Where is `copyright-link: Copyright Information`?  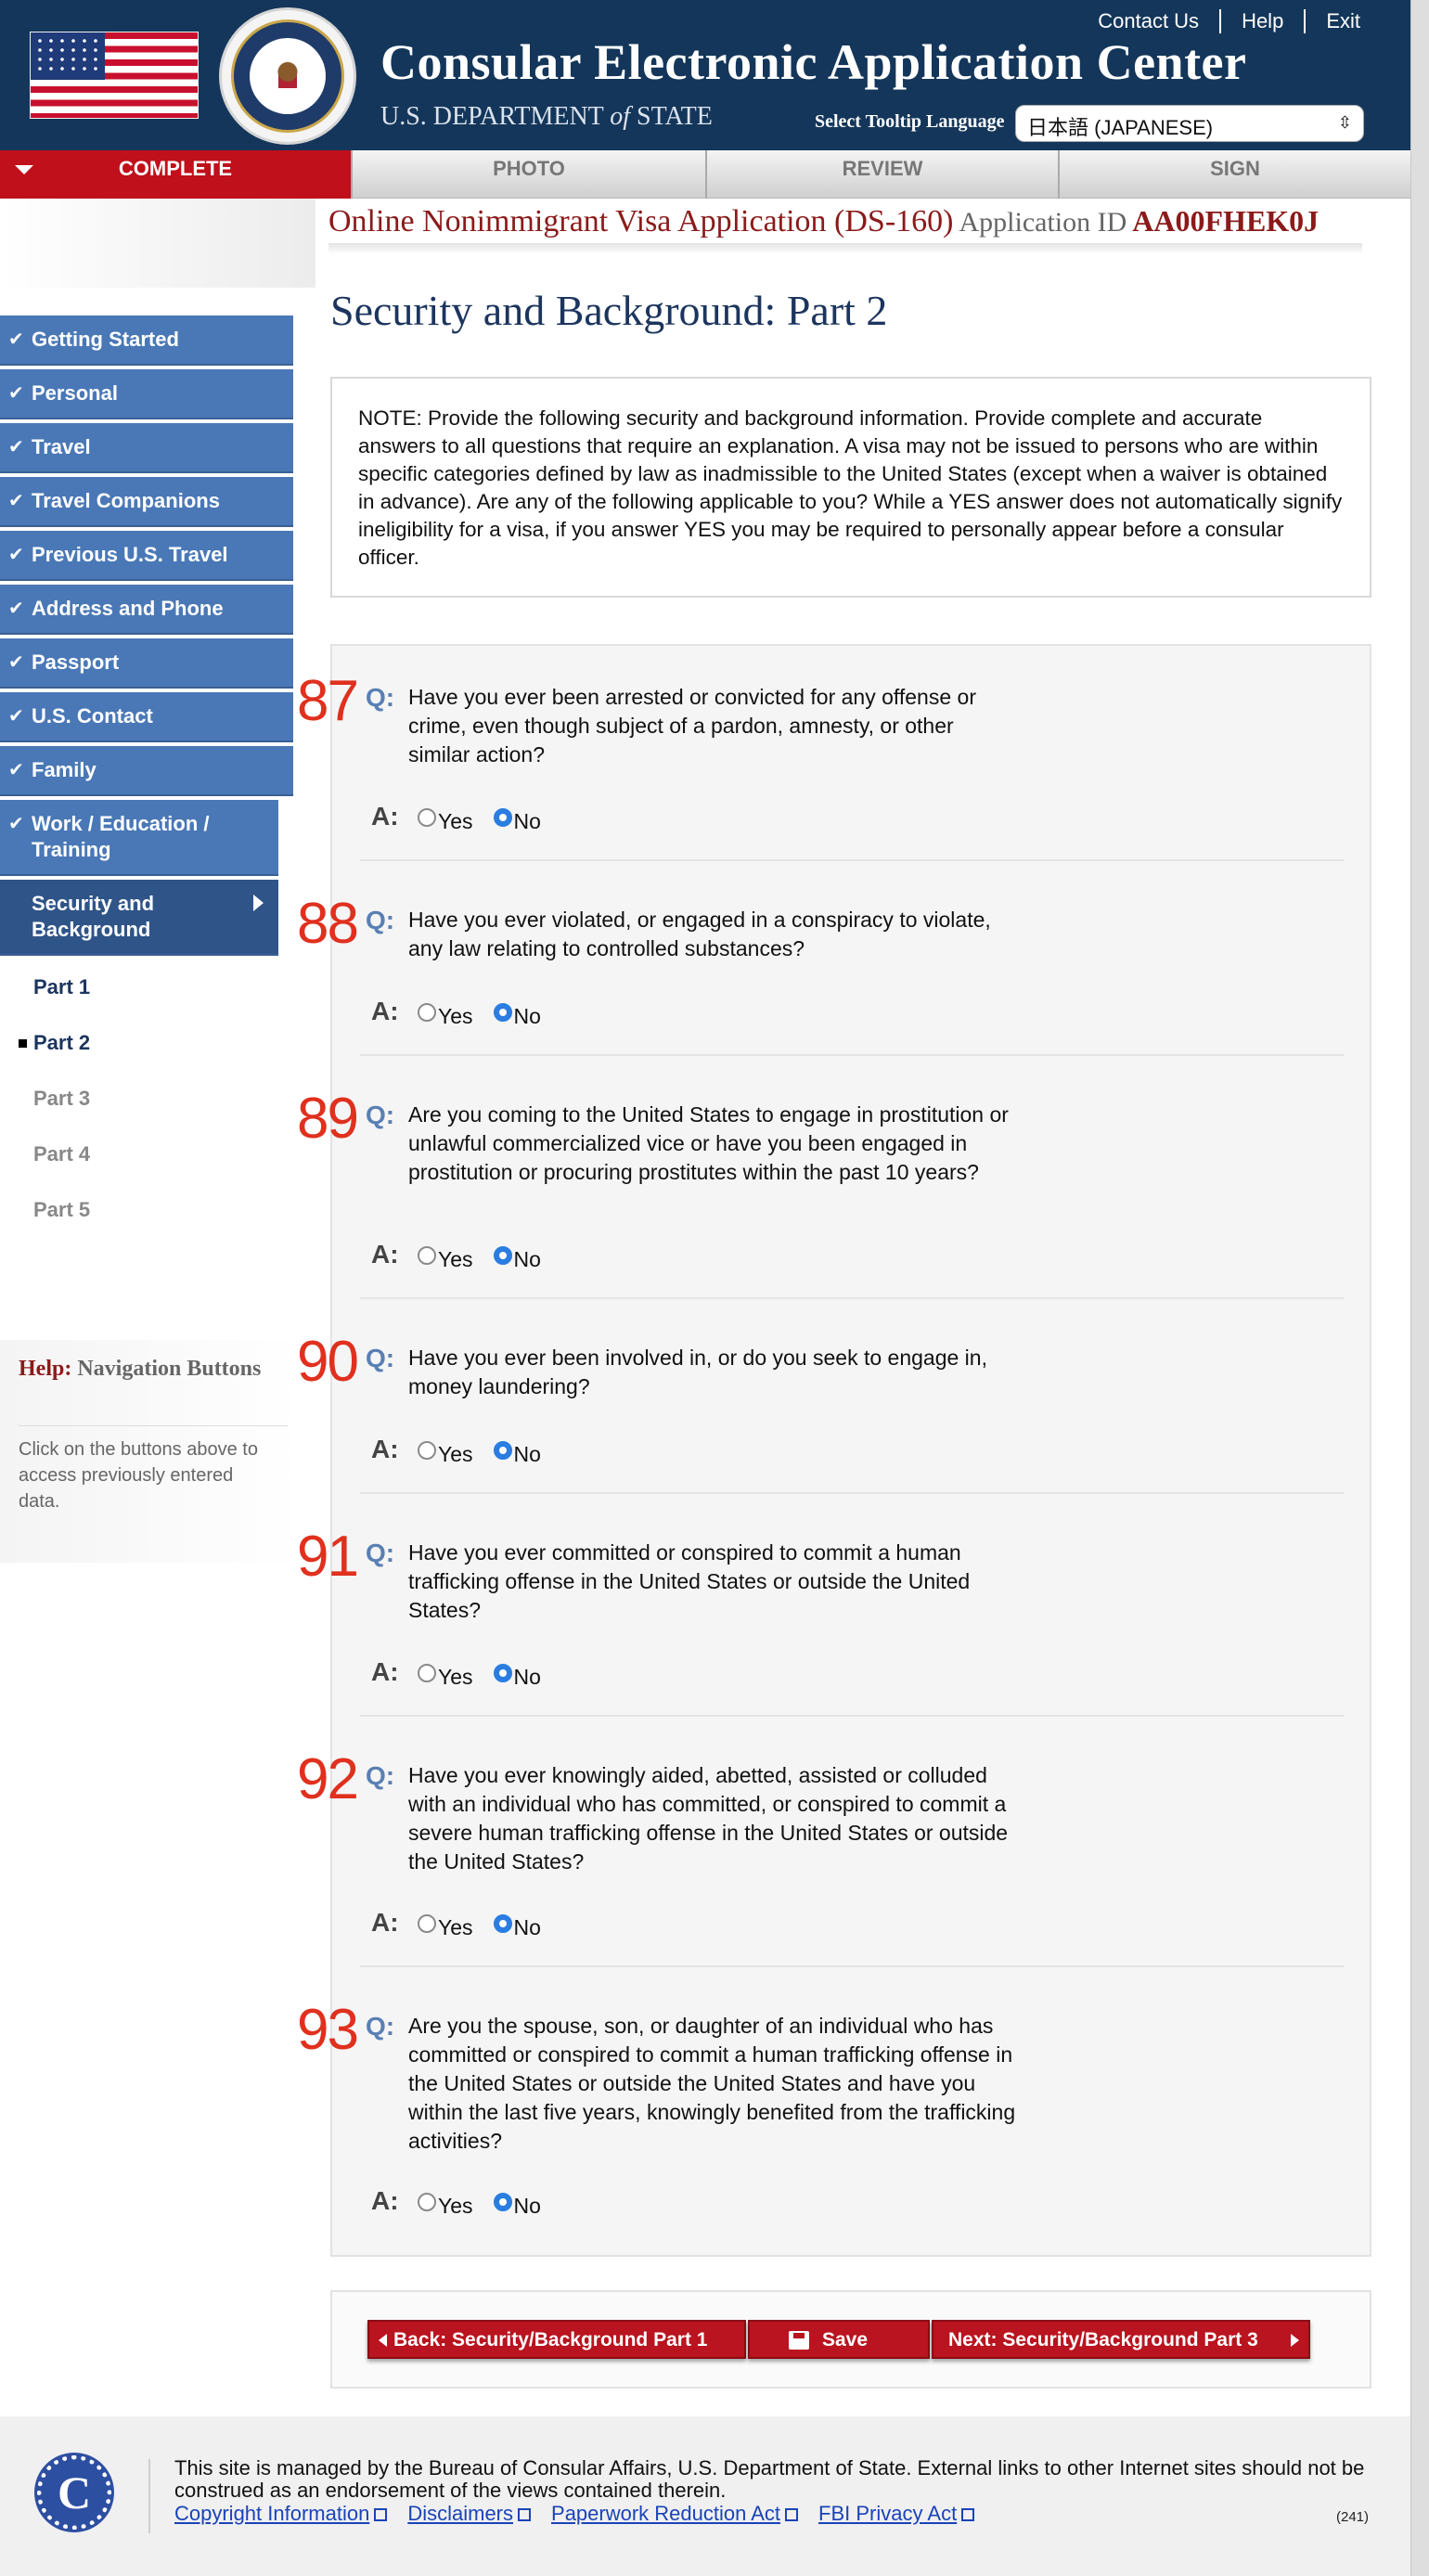
copyright-link: Copyright Information is located at coordinates (281, 2514).